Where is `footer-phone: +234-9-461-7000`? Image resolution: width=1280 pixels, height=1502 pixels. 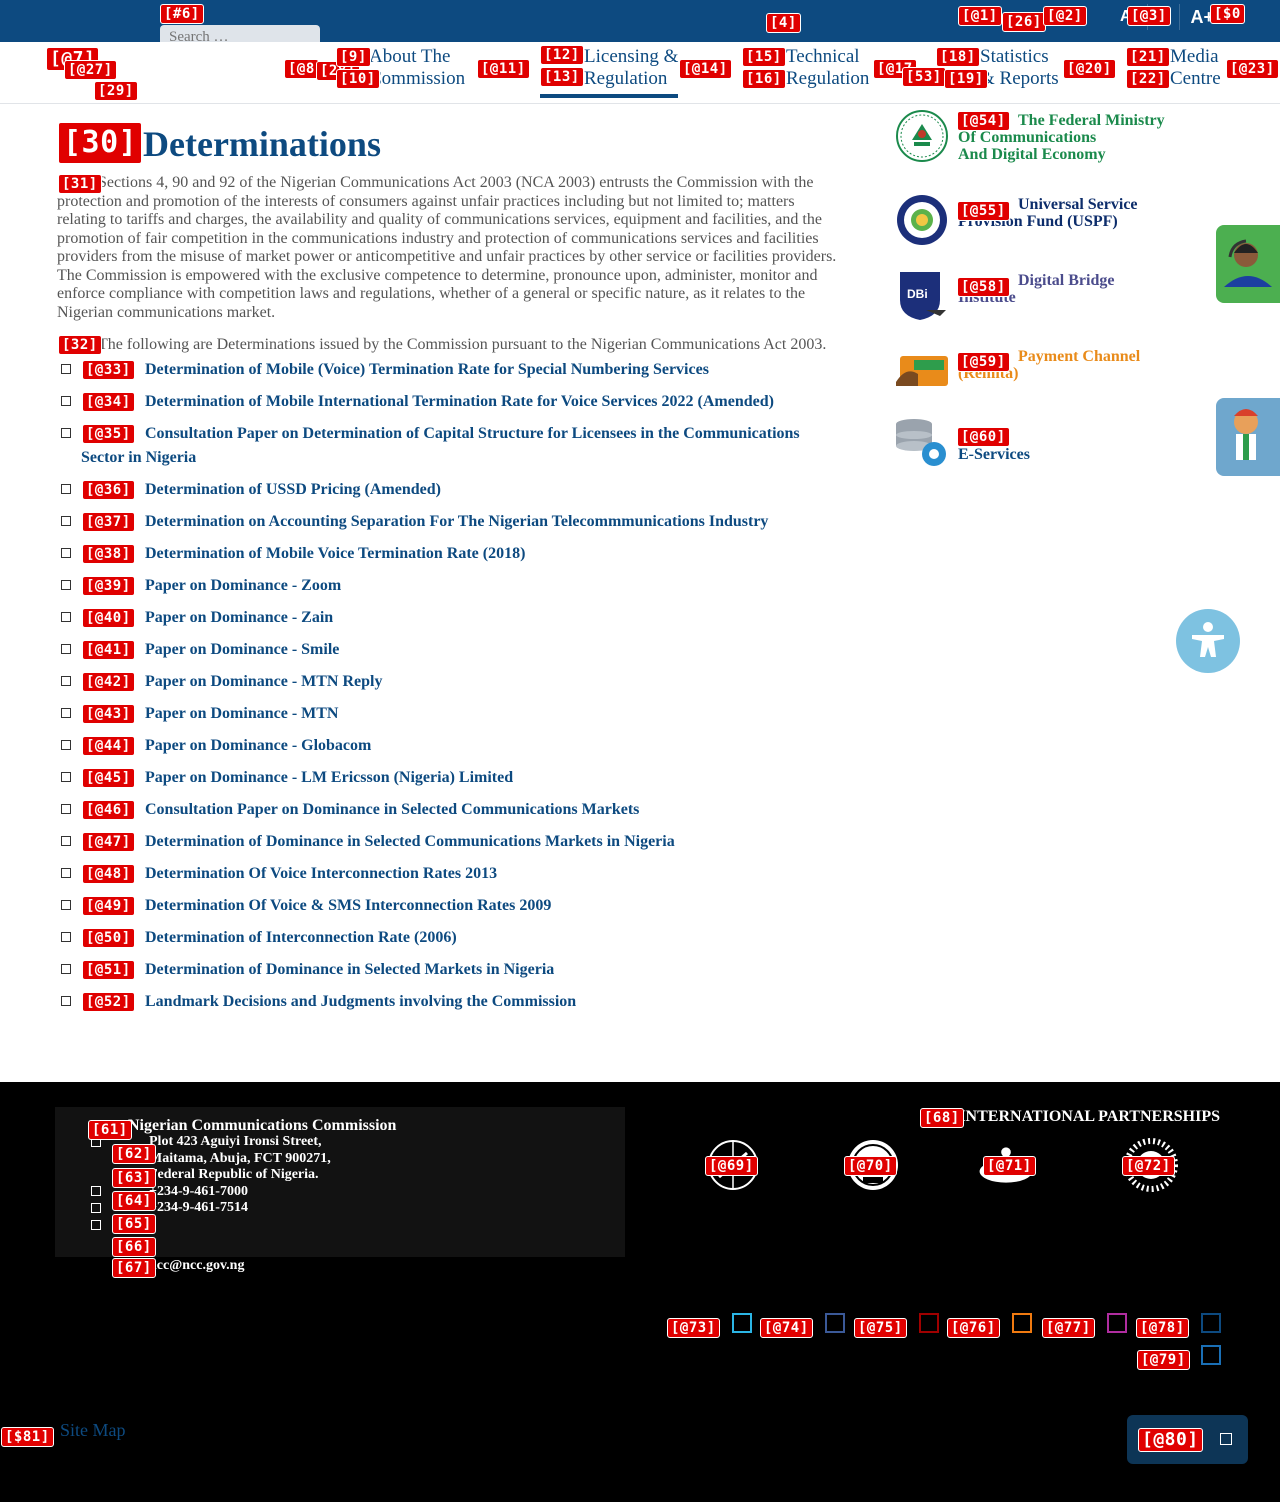
footer-phone: +234-9-461-7000 is located at coordinates (198, 1192).